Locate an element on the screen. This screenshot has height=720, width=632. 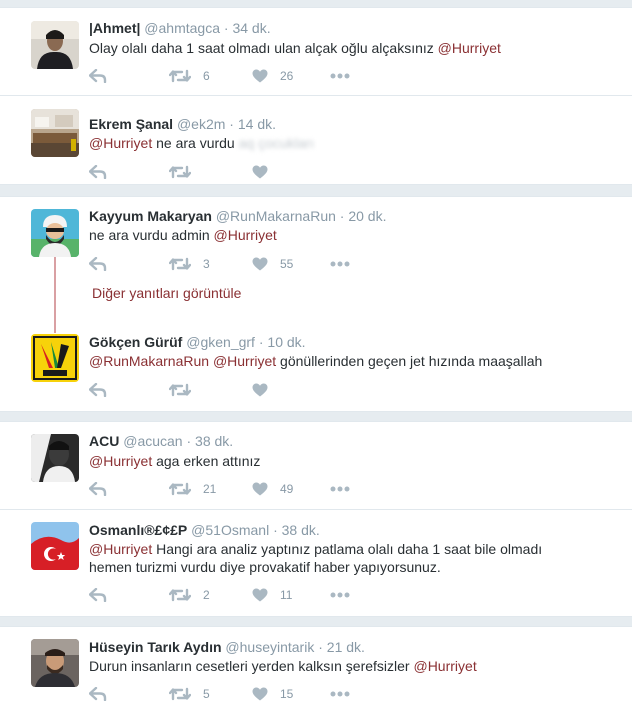
display-name: Ekrem Şanal is located at coordinates (131, 124).